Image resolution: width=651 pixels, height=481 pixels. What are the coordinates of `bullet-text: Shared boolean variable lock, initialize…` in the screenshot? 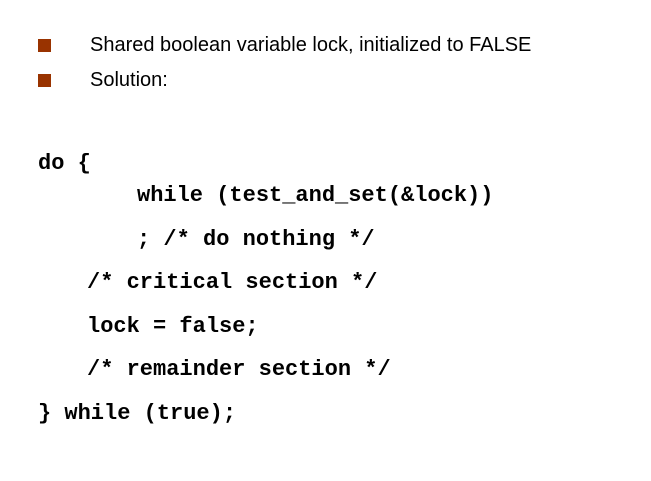 It's located at (311, 45).